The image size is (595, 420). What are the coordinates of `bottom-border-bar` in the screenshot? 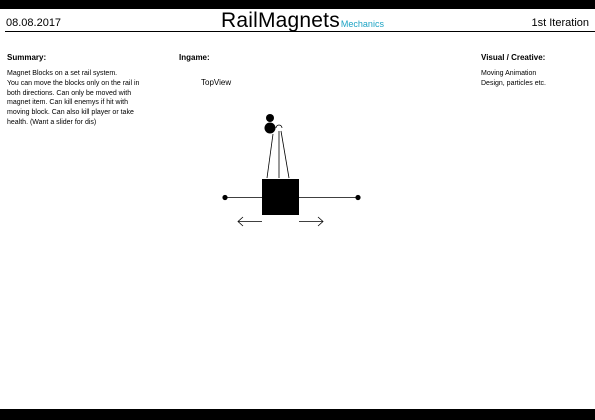 It's located at (297, 414).